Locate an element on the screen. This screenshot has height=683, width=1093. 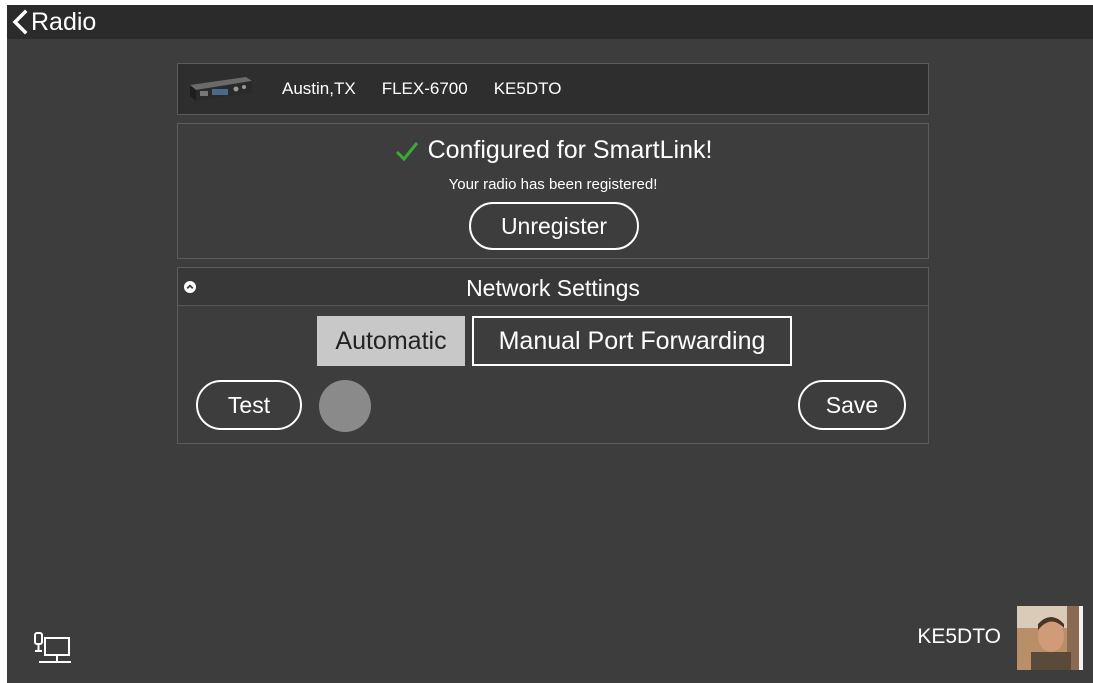
mode-manual-port-forwarding-button: Manual Port Forwarding is located at coordinates (632, 341).